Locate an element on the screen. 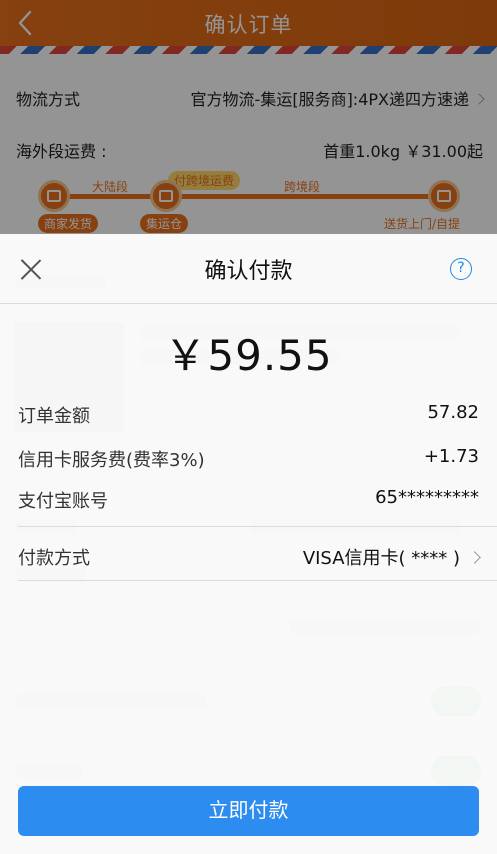 The image size is (497, 854). sheet-title: 确认付款 is located at coordinates (248, 271).